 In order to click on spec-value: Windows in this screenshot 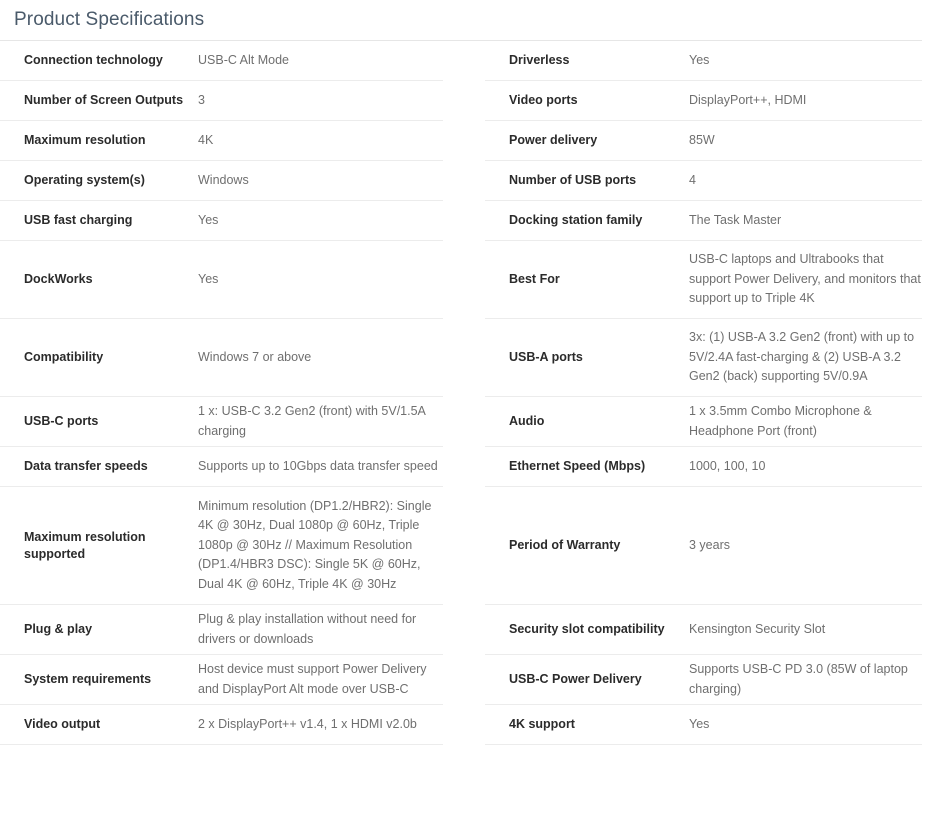, I will do `click(223, 179)`.